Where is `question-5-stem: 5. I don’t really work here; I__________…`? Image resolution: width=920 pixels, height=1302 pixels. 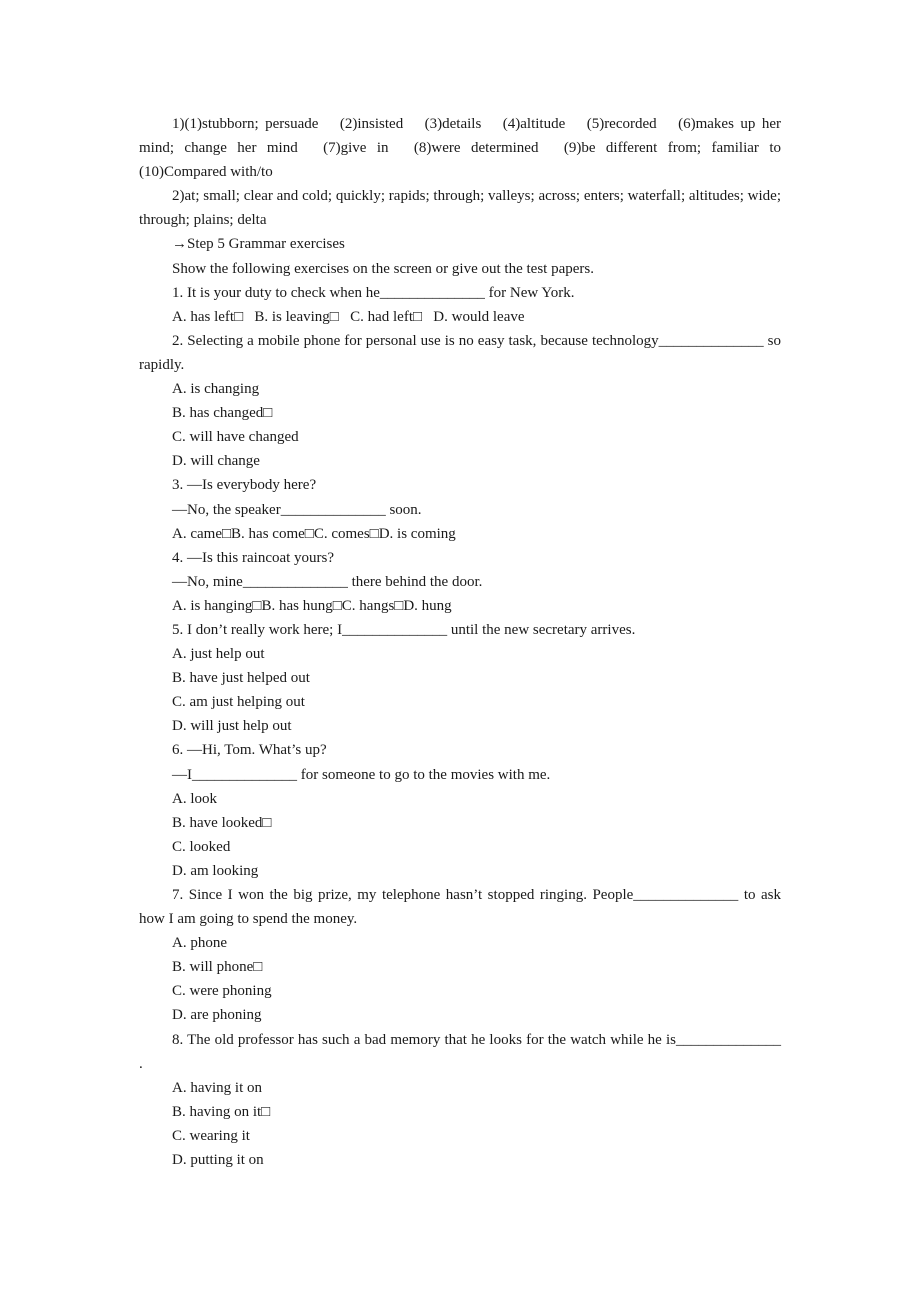
question-5-stem: 5. I don’t really work here; I__________… is located at coordinates (404, 629).